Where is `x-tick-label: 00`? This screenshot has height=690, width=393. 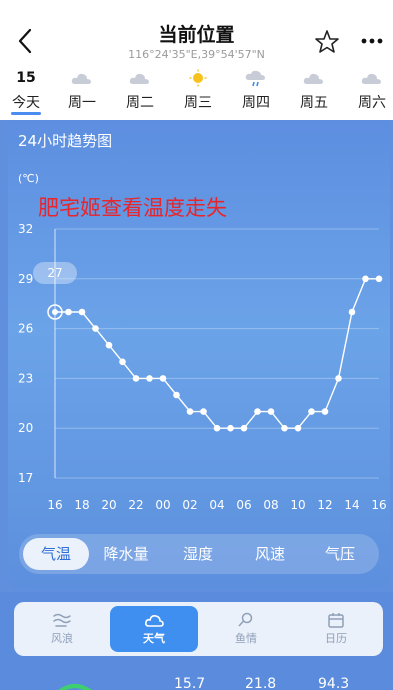
x-tick-label: 00 is located at coordinates (162, 505).